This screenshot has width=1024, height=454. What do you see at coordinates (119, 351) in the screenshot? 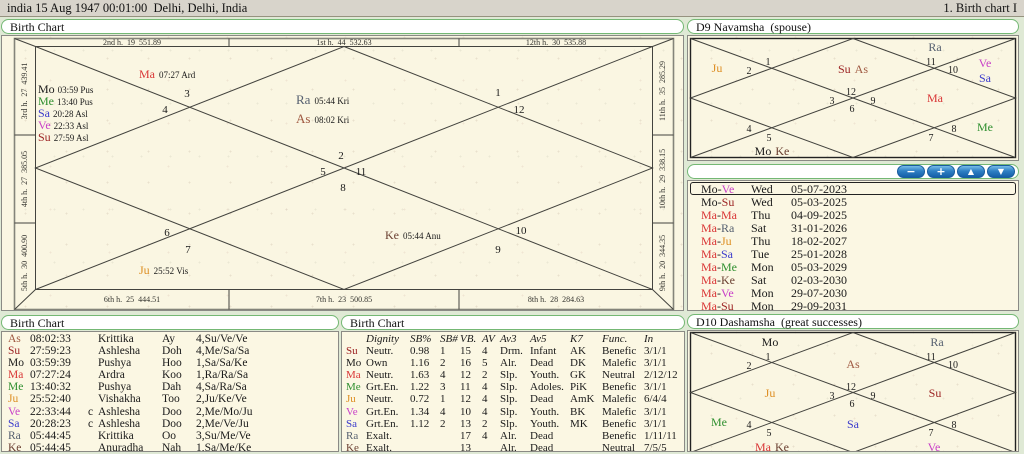
I see `cell-nakshatra: Ashlesha` at bounding box center [119, 351].